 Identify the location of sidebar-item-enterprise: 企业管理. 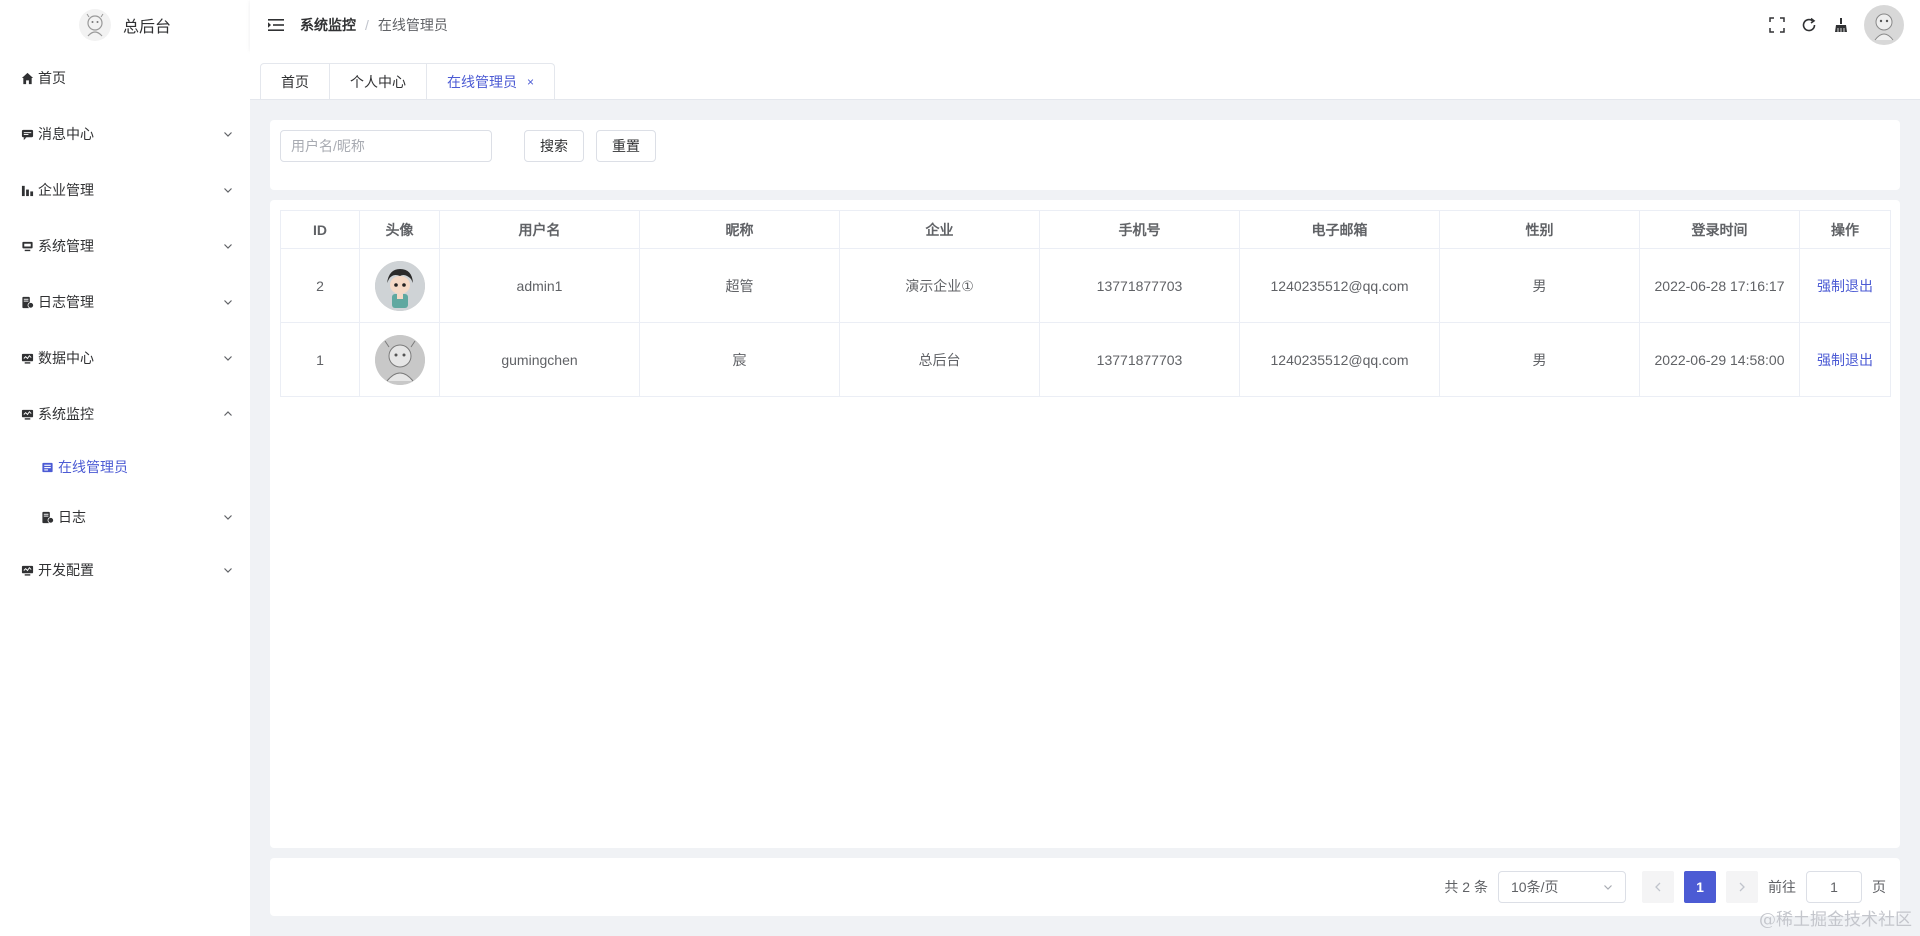
(125, 190).